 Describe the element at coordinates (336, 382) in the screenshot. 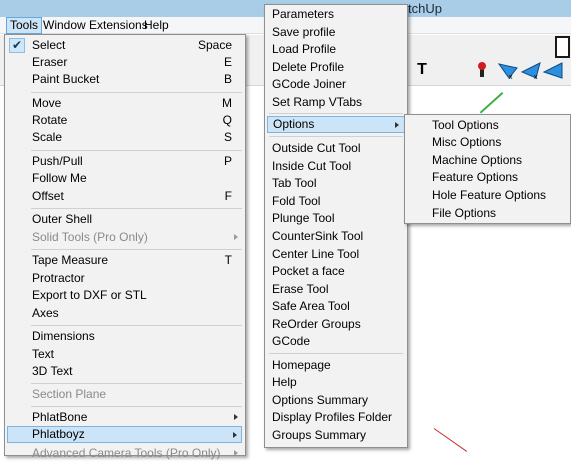

I see `menu-item-help: Help` at that location.